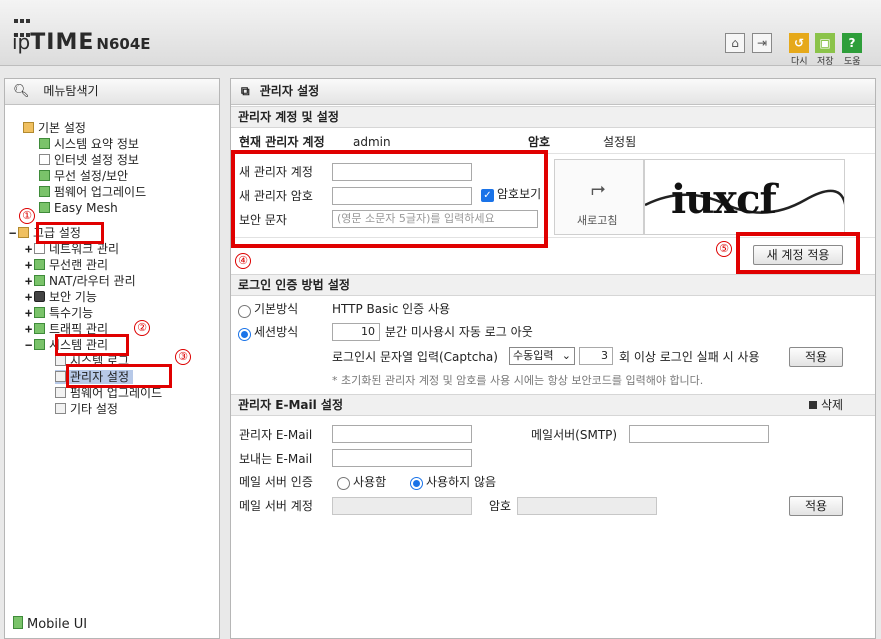 This screenshot has height=639, width=881. What do you see at coordinates (54, 128) in the screenshot?
I see `sidebar-item-basic-settings: 기본 설정` at bounding box center [54, 128].